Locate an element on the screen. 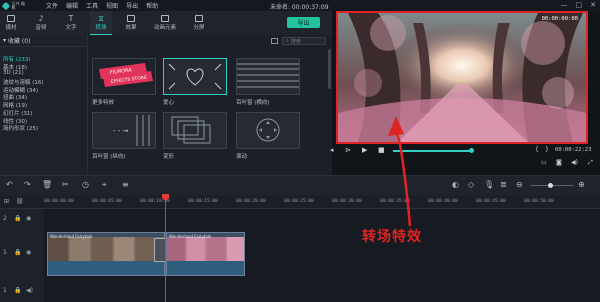  cut-icon: ✂ is located at coordinates (65, 184).